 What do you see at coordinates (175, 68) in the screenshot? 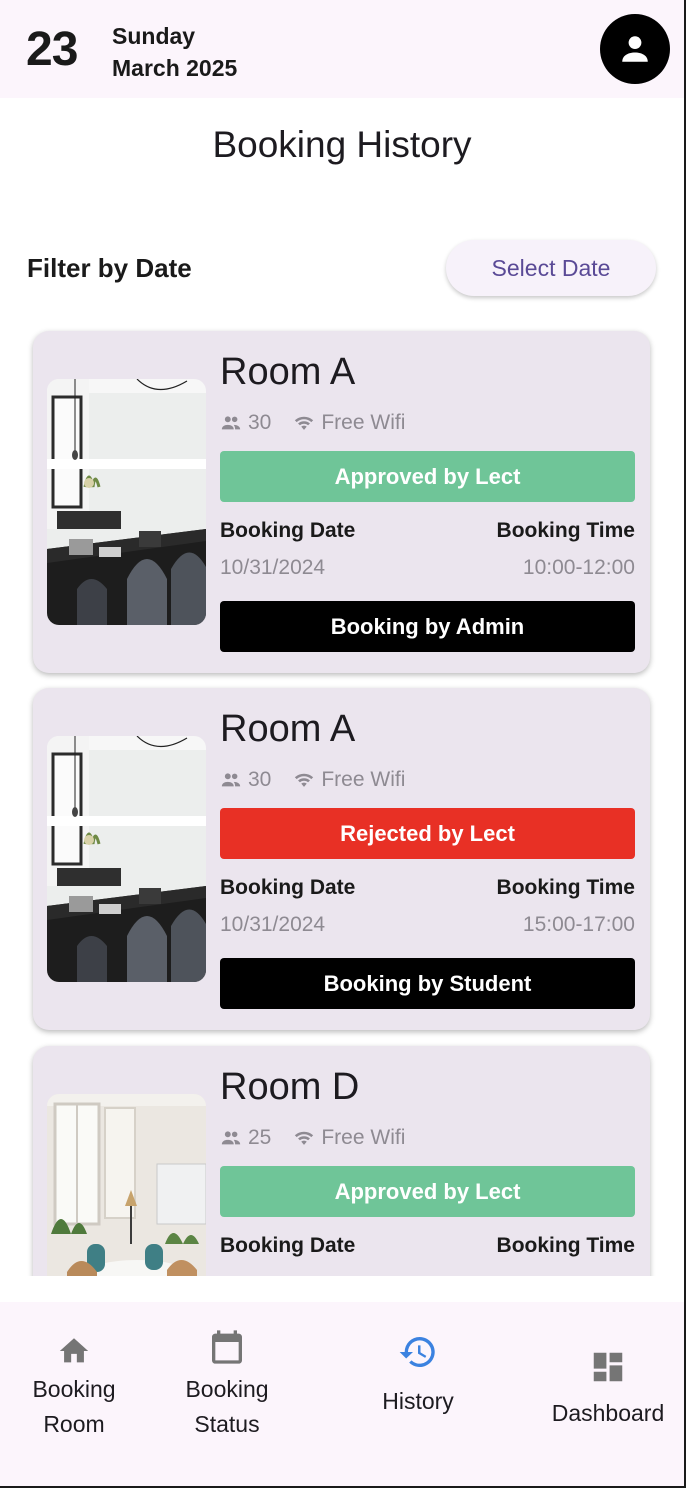
I see `month-year-label: March 2025` at bounding box center [175, 68].